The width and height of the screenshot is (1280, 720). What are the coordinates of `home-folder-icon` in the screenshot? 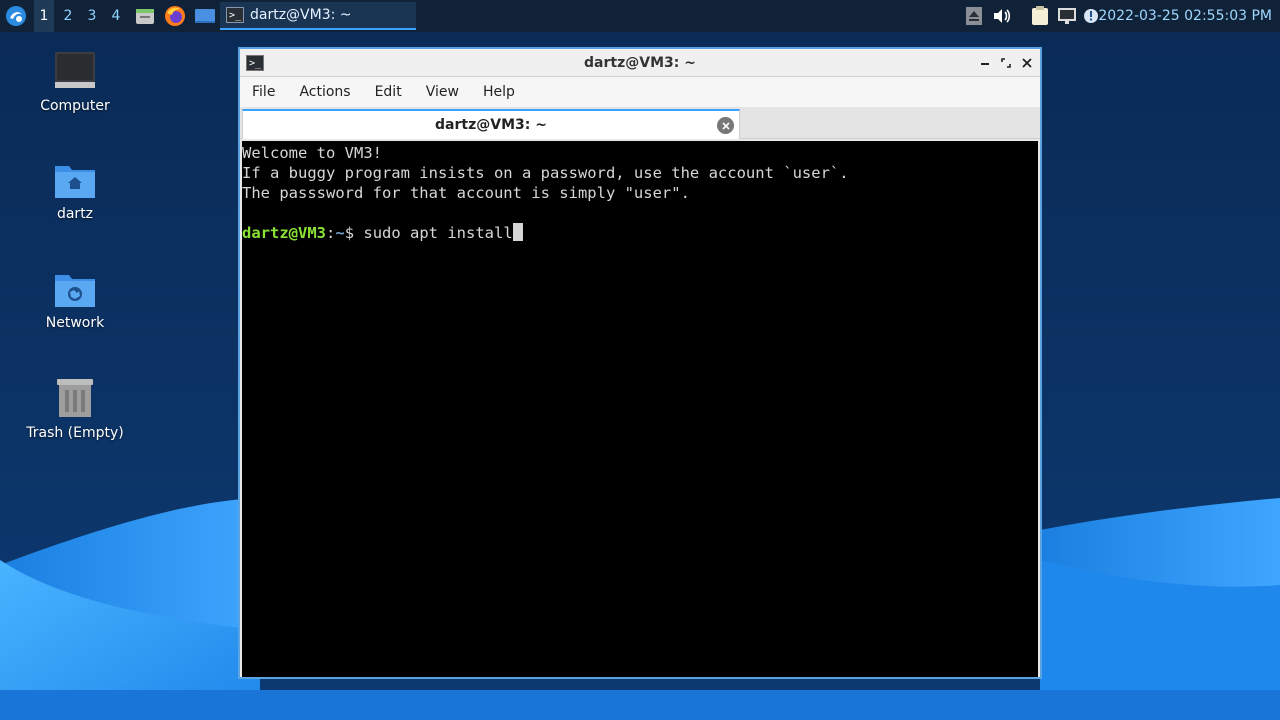 It's located at (75, 182).